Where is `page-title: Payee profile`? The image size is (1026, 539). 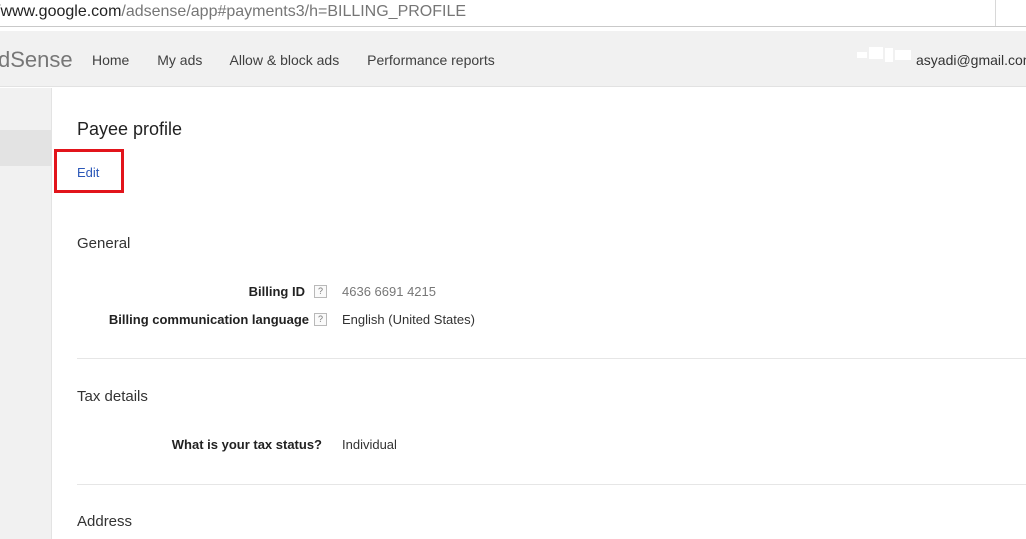 page-title: Payee profile is located at coordinates (130, 129).